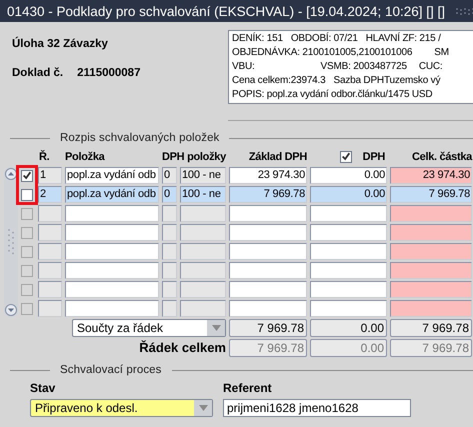  Describe the element at coordinates (182, 348) in the screenshot. I see `total-label: Řádek celkem` at that location.